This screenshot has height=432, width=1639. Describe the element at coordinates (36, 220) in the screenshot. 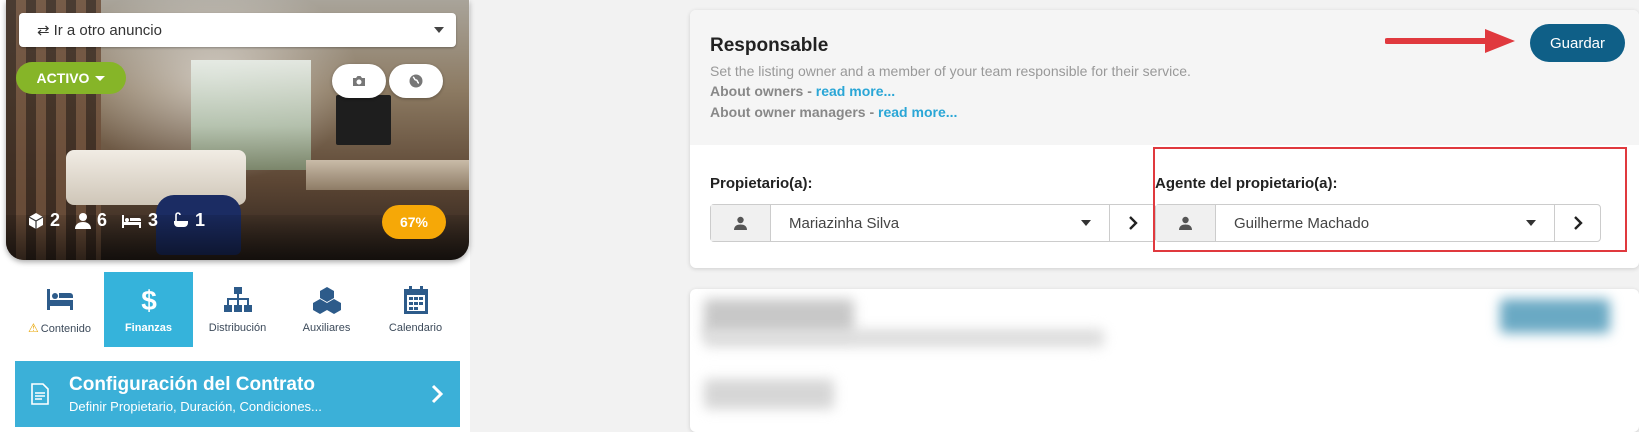

I see `cube-icon` at that location.